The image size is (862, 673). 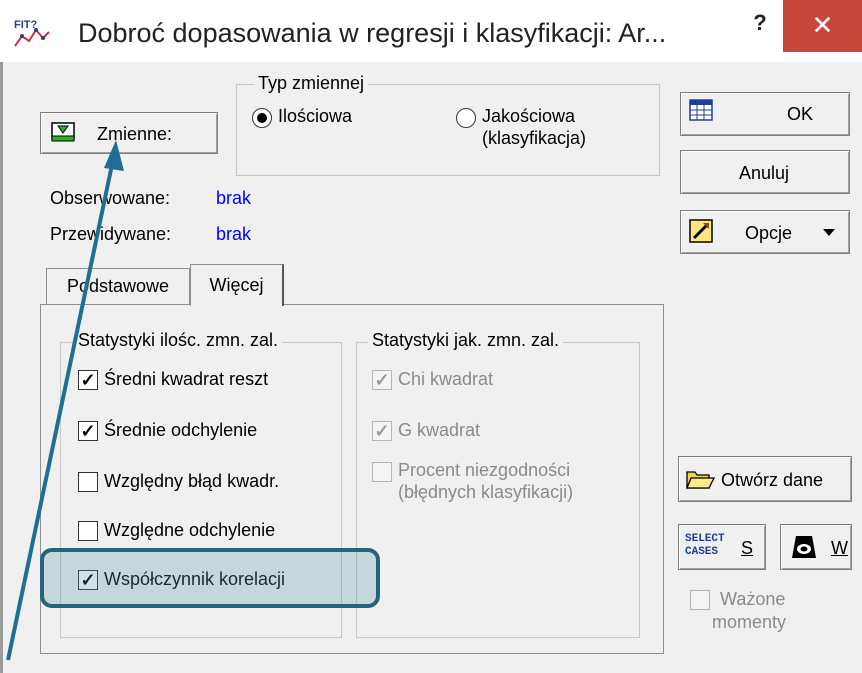 I want to click on tab-wiecej: Więcej, so click(x=237, y=285).